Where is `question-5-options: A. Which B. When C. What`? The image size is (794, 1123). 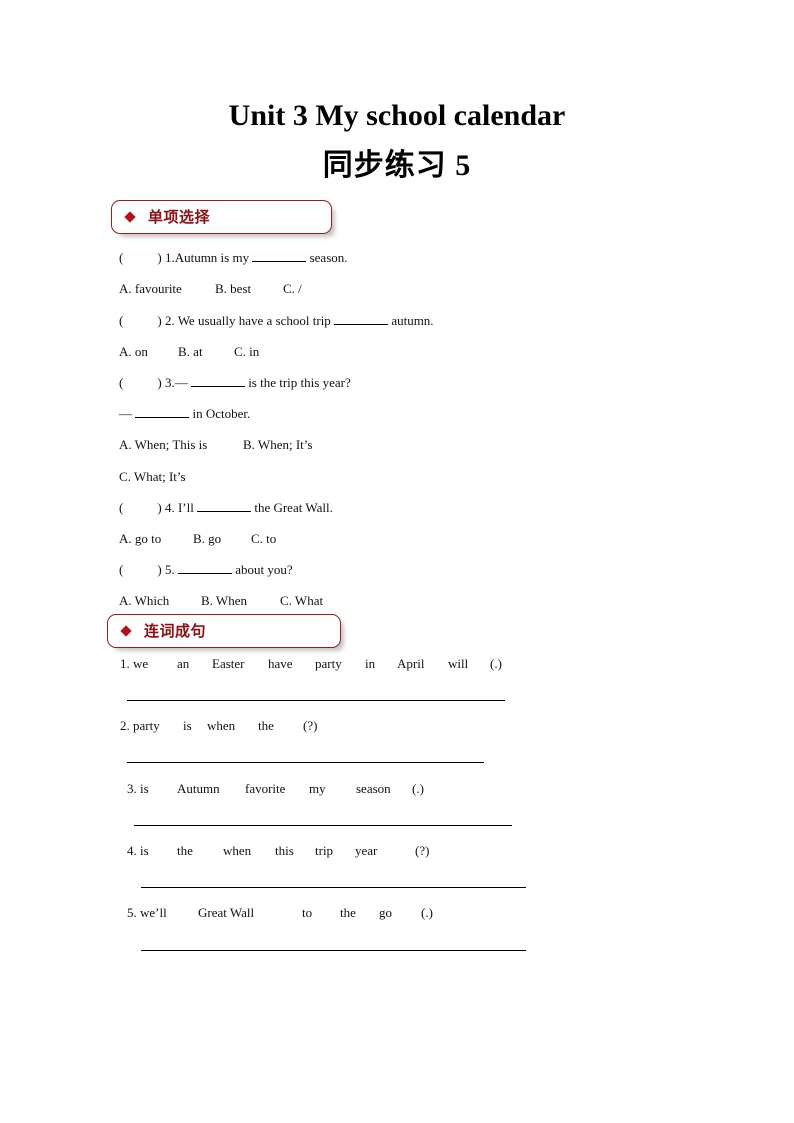 question-5-options: A. Which B. When C. What is located at coordinates (221, 601).